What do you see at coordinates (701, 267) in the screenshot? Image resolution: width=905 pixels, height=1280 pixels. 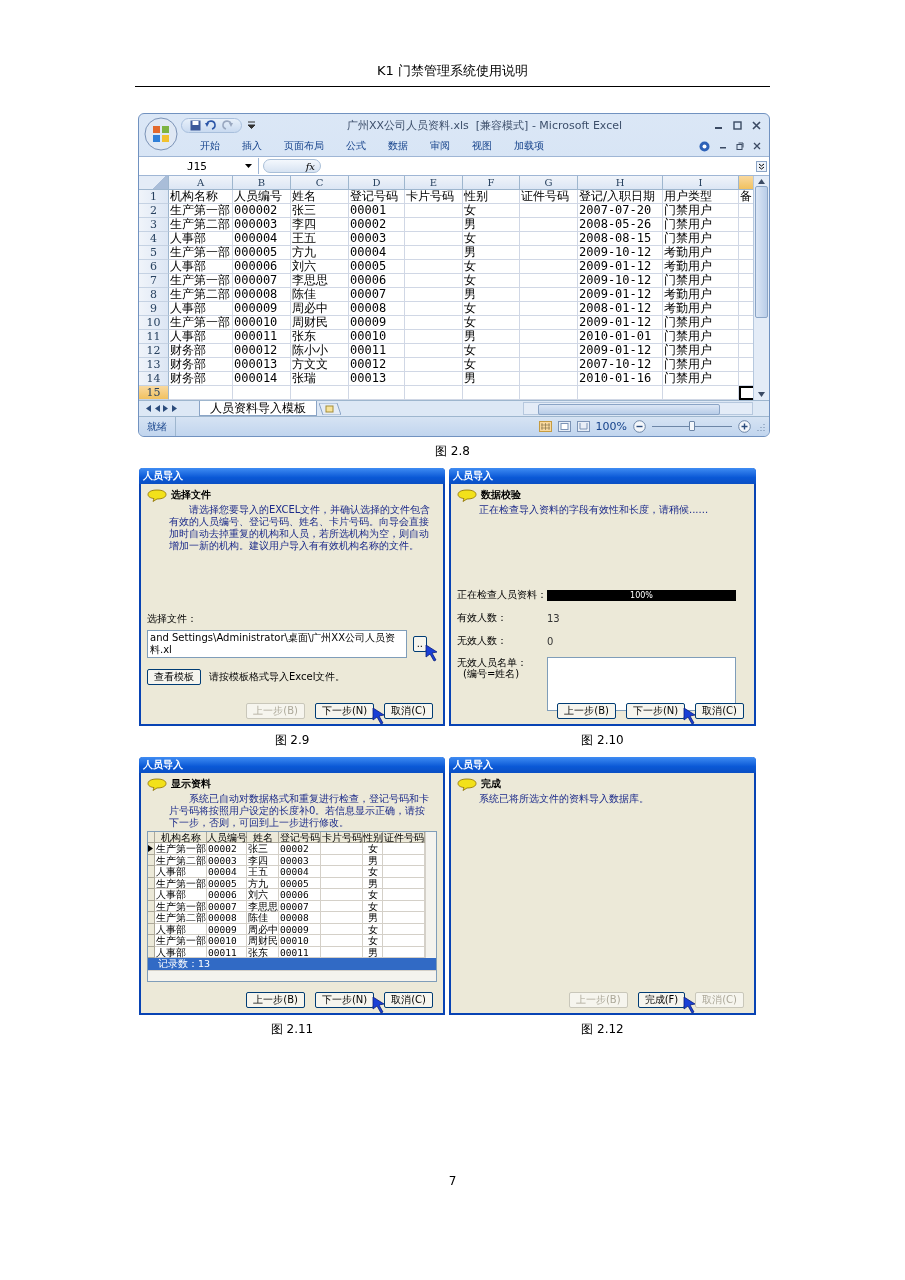 I see `table-cell: 考勤用户` at bounding box center [701, 267].